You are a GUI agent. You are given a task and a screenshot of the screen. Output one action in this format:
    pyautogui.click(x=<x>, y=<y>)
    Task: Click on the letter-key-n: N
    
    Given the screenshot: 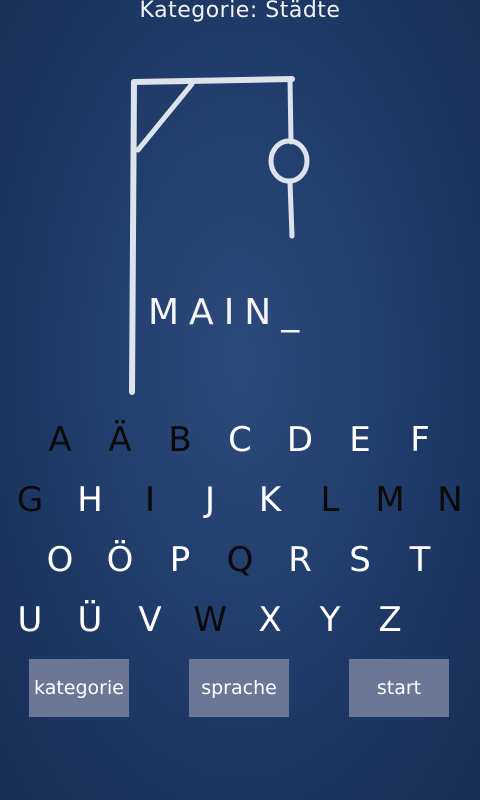 What is the action you would take?
    pyautogui.click(x=450, y=500)
    